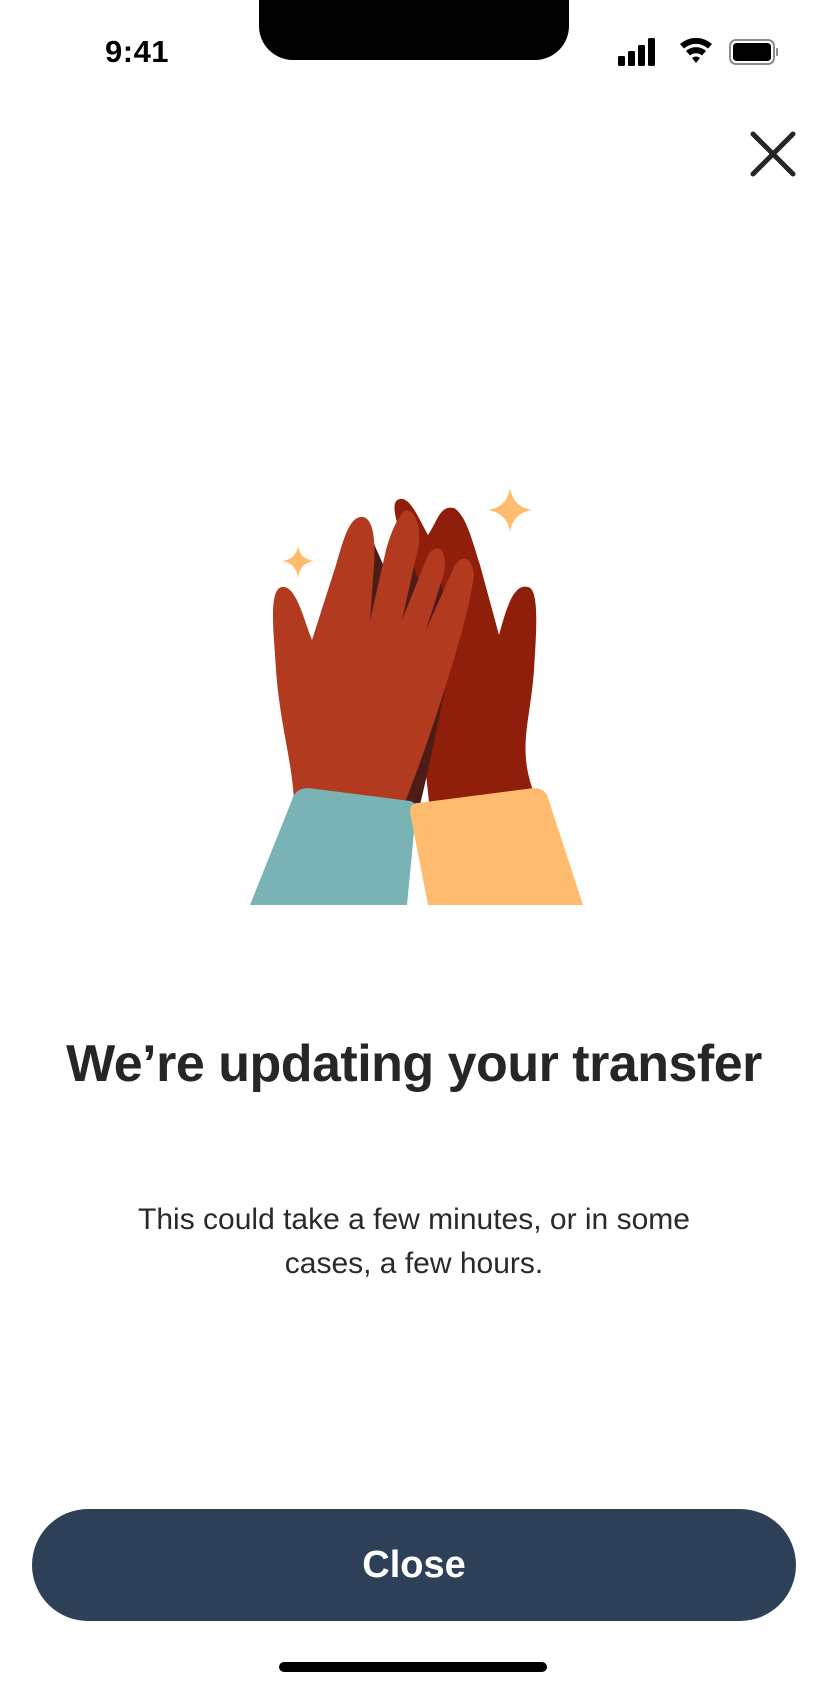  Describe the element at coordinates (753, 52) in the screenshot. I see `battery-icon` at that location.